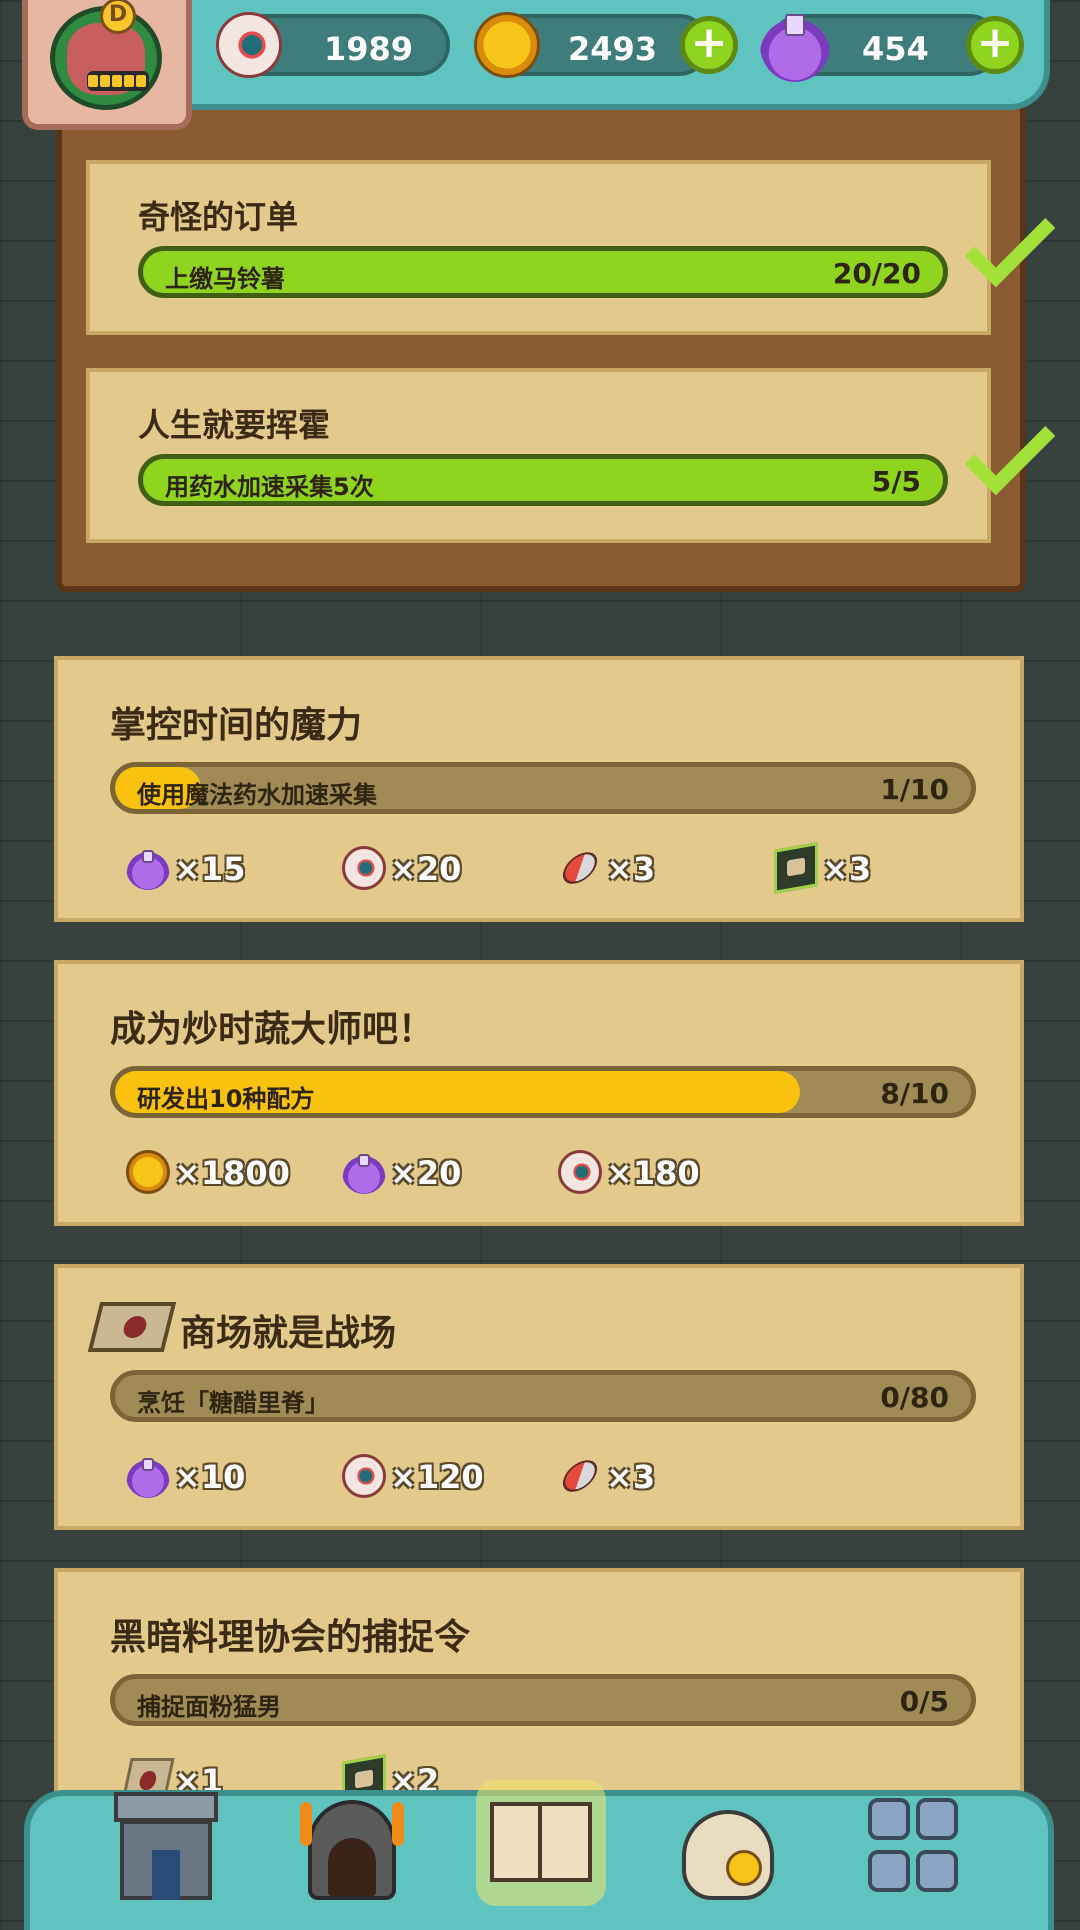 The image size is (1080, 1930). Describe the element at coordinates (210, 1477) in the screenshot. I see `reward-amount: ×10` at that location.